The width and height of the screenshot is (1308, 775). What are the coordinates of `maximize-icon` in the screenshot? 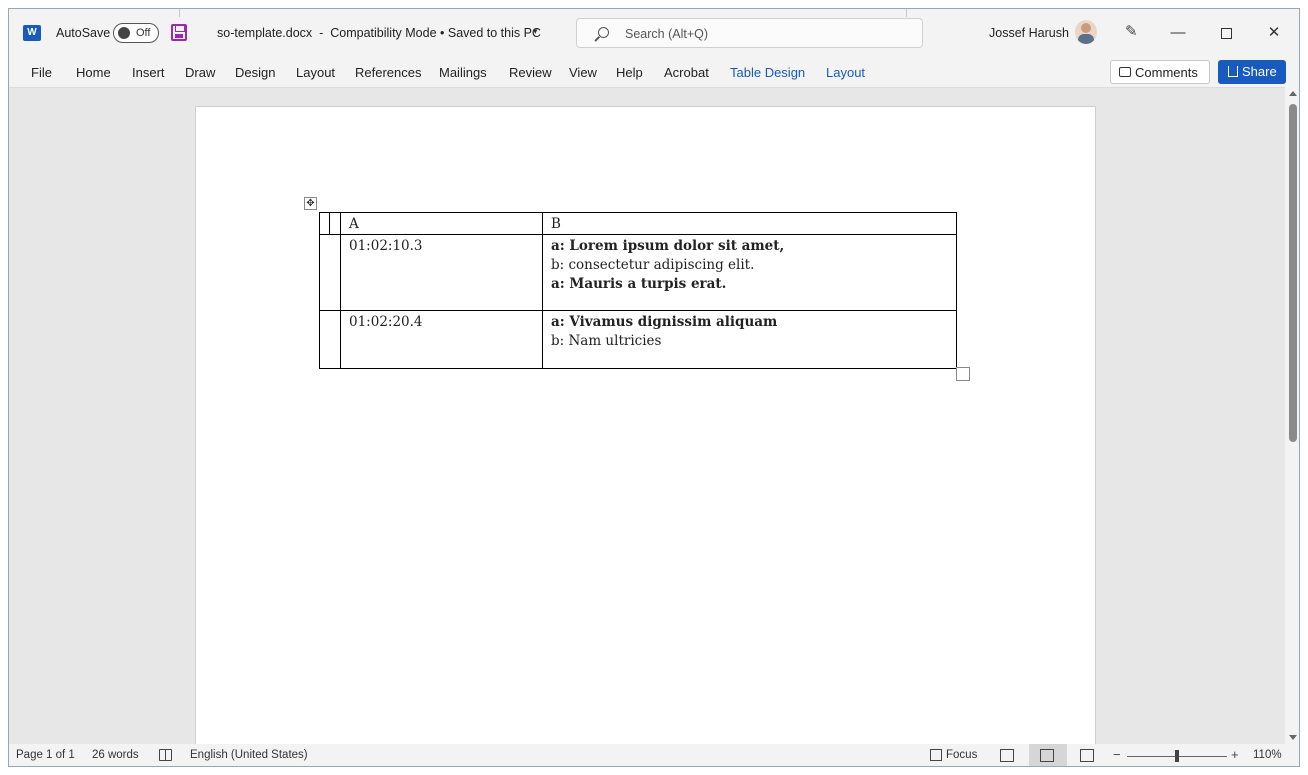 It's located at (1226, 33).